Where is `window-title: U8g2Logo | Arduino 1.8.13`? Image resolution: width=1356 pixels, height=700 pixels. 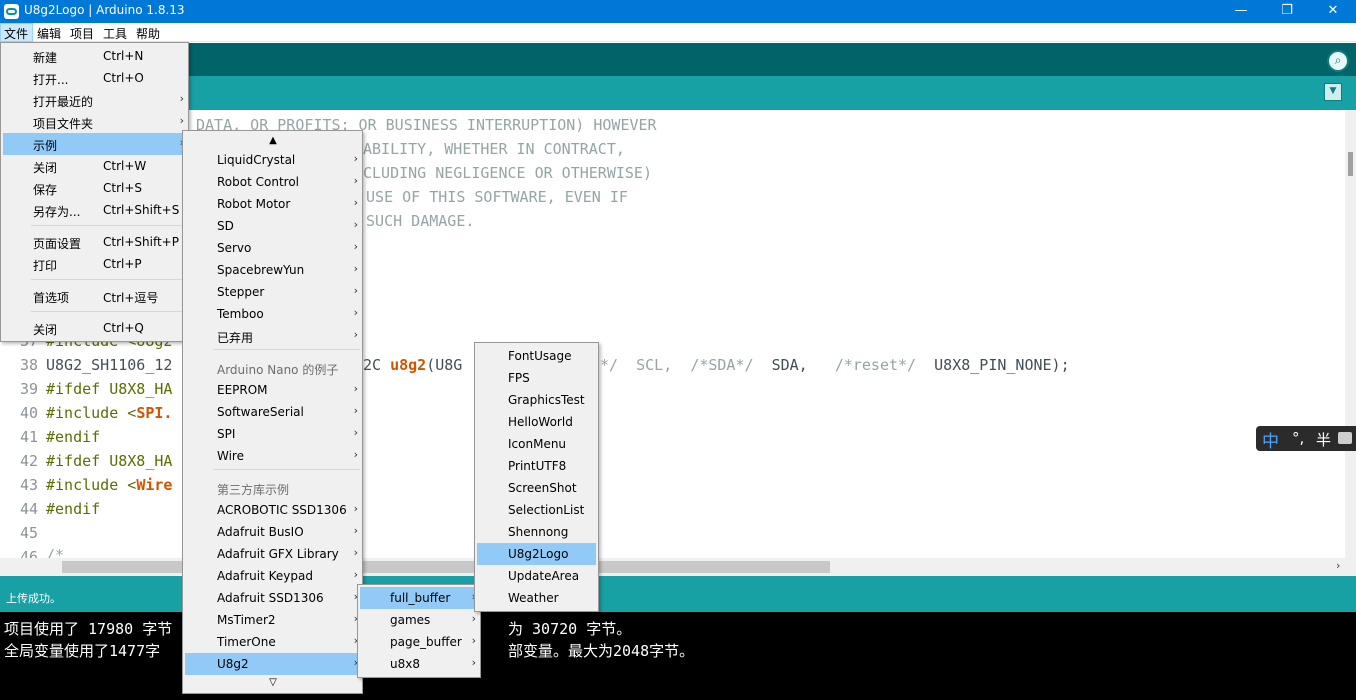 window-title: U8g2Logo | Arduino 1.8.13 is located at coordinates (104, 10).